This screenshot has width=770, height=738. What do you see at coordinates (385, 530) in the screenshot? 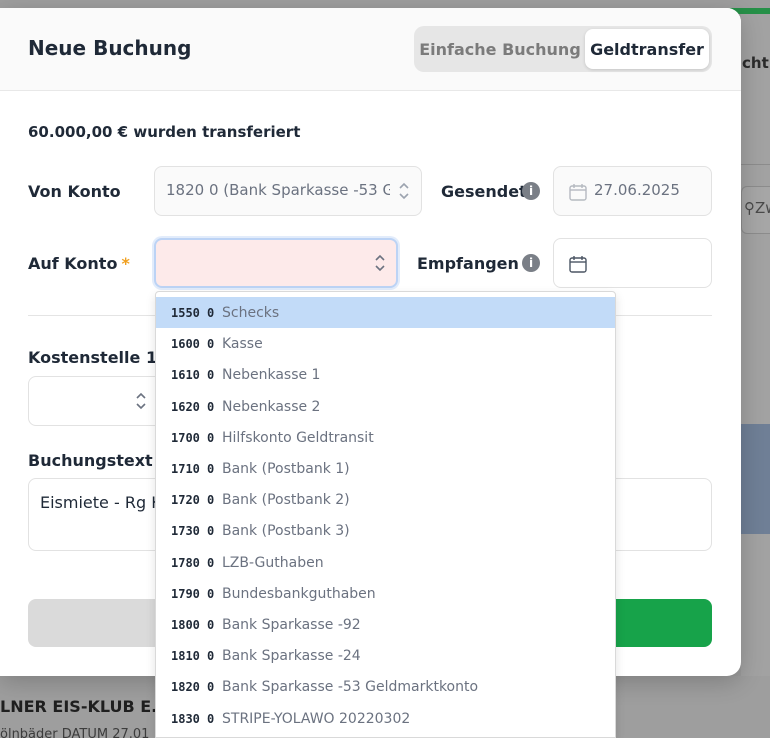
I see `dropdown-option: 1730 0 Bank (Postbank 3)` at bounding box center [385, 530].